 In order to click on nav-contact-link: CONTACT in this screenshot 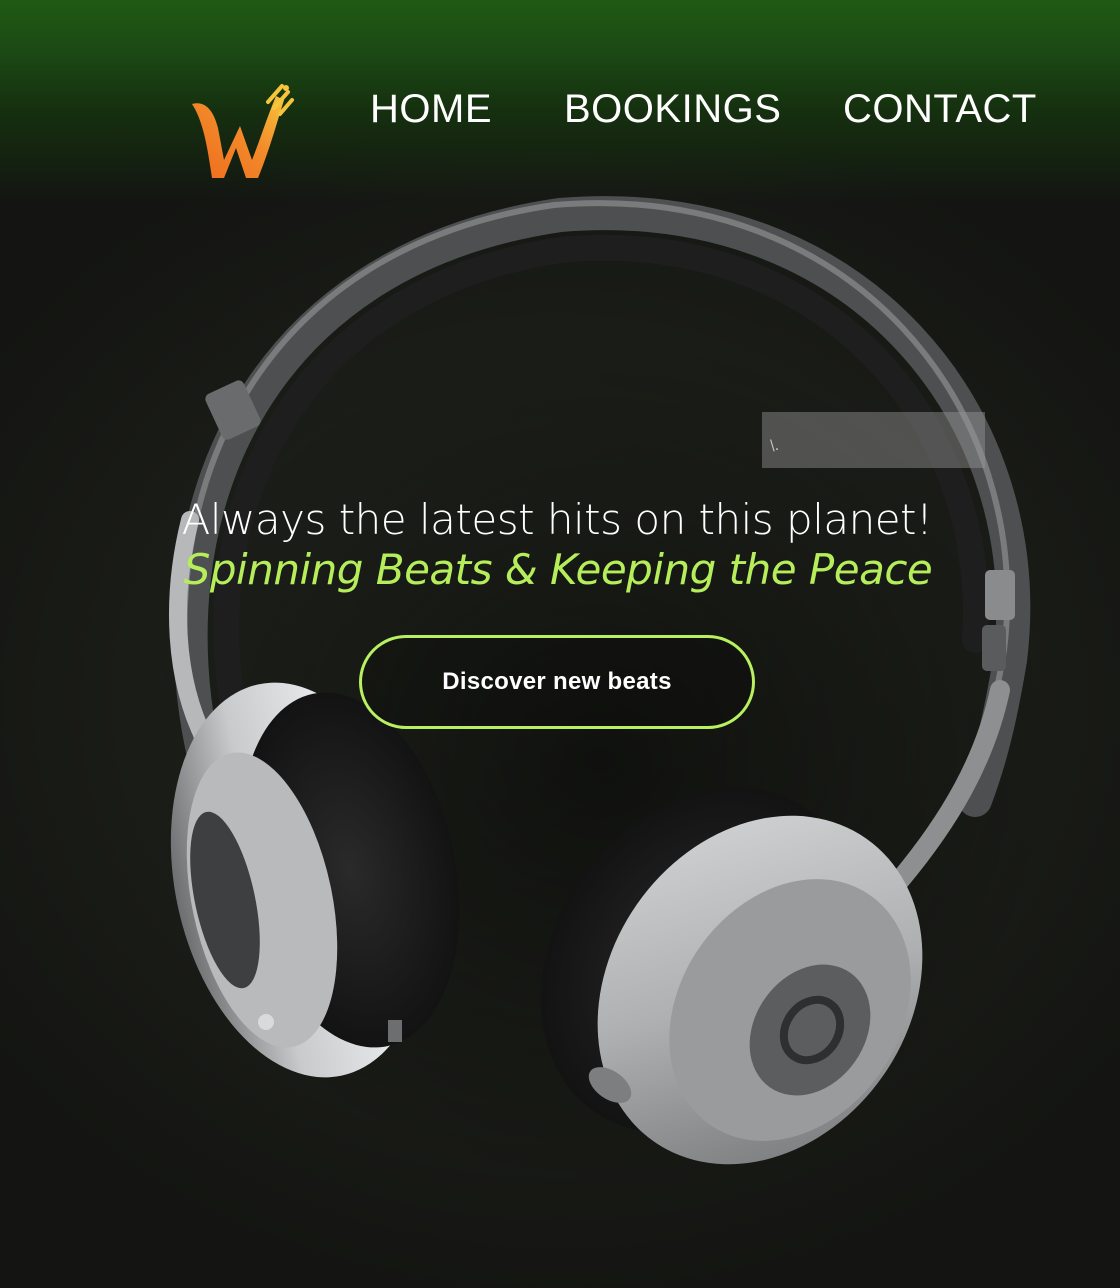, I will do `click(940, 109)`.